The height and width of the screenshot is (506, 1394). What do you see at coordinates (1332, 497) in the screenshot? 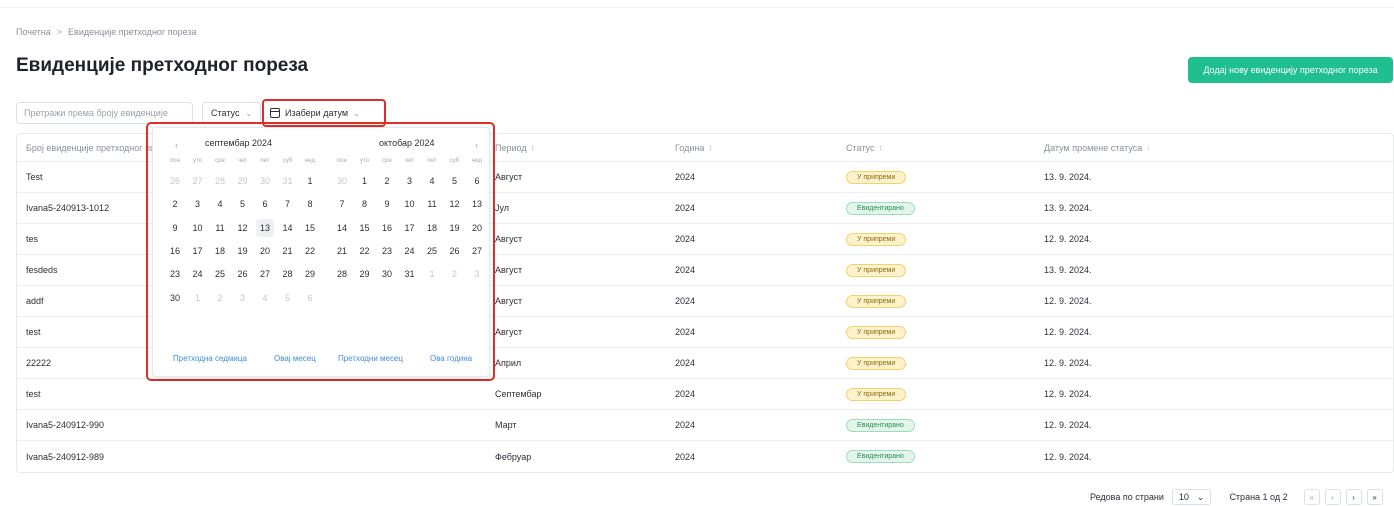
I see `prev-page-button: ‹` at bounding box center [1332, 497].